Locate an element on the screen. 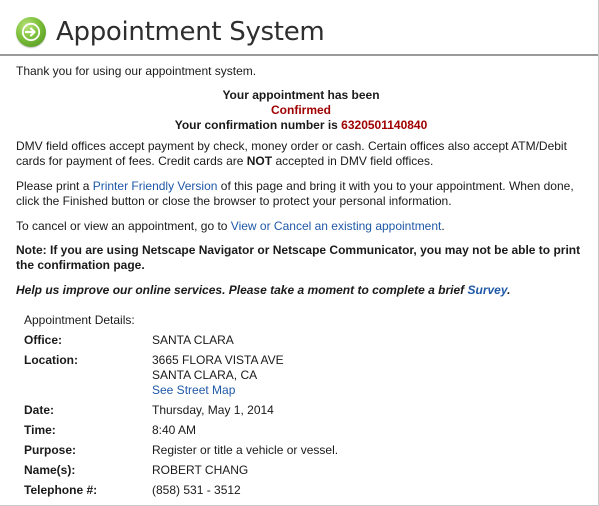  confirmation-number-prefix: Your confirmation number is is located at coordinates (256, 125).